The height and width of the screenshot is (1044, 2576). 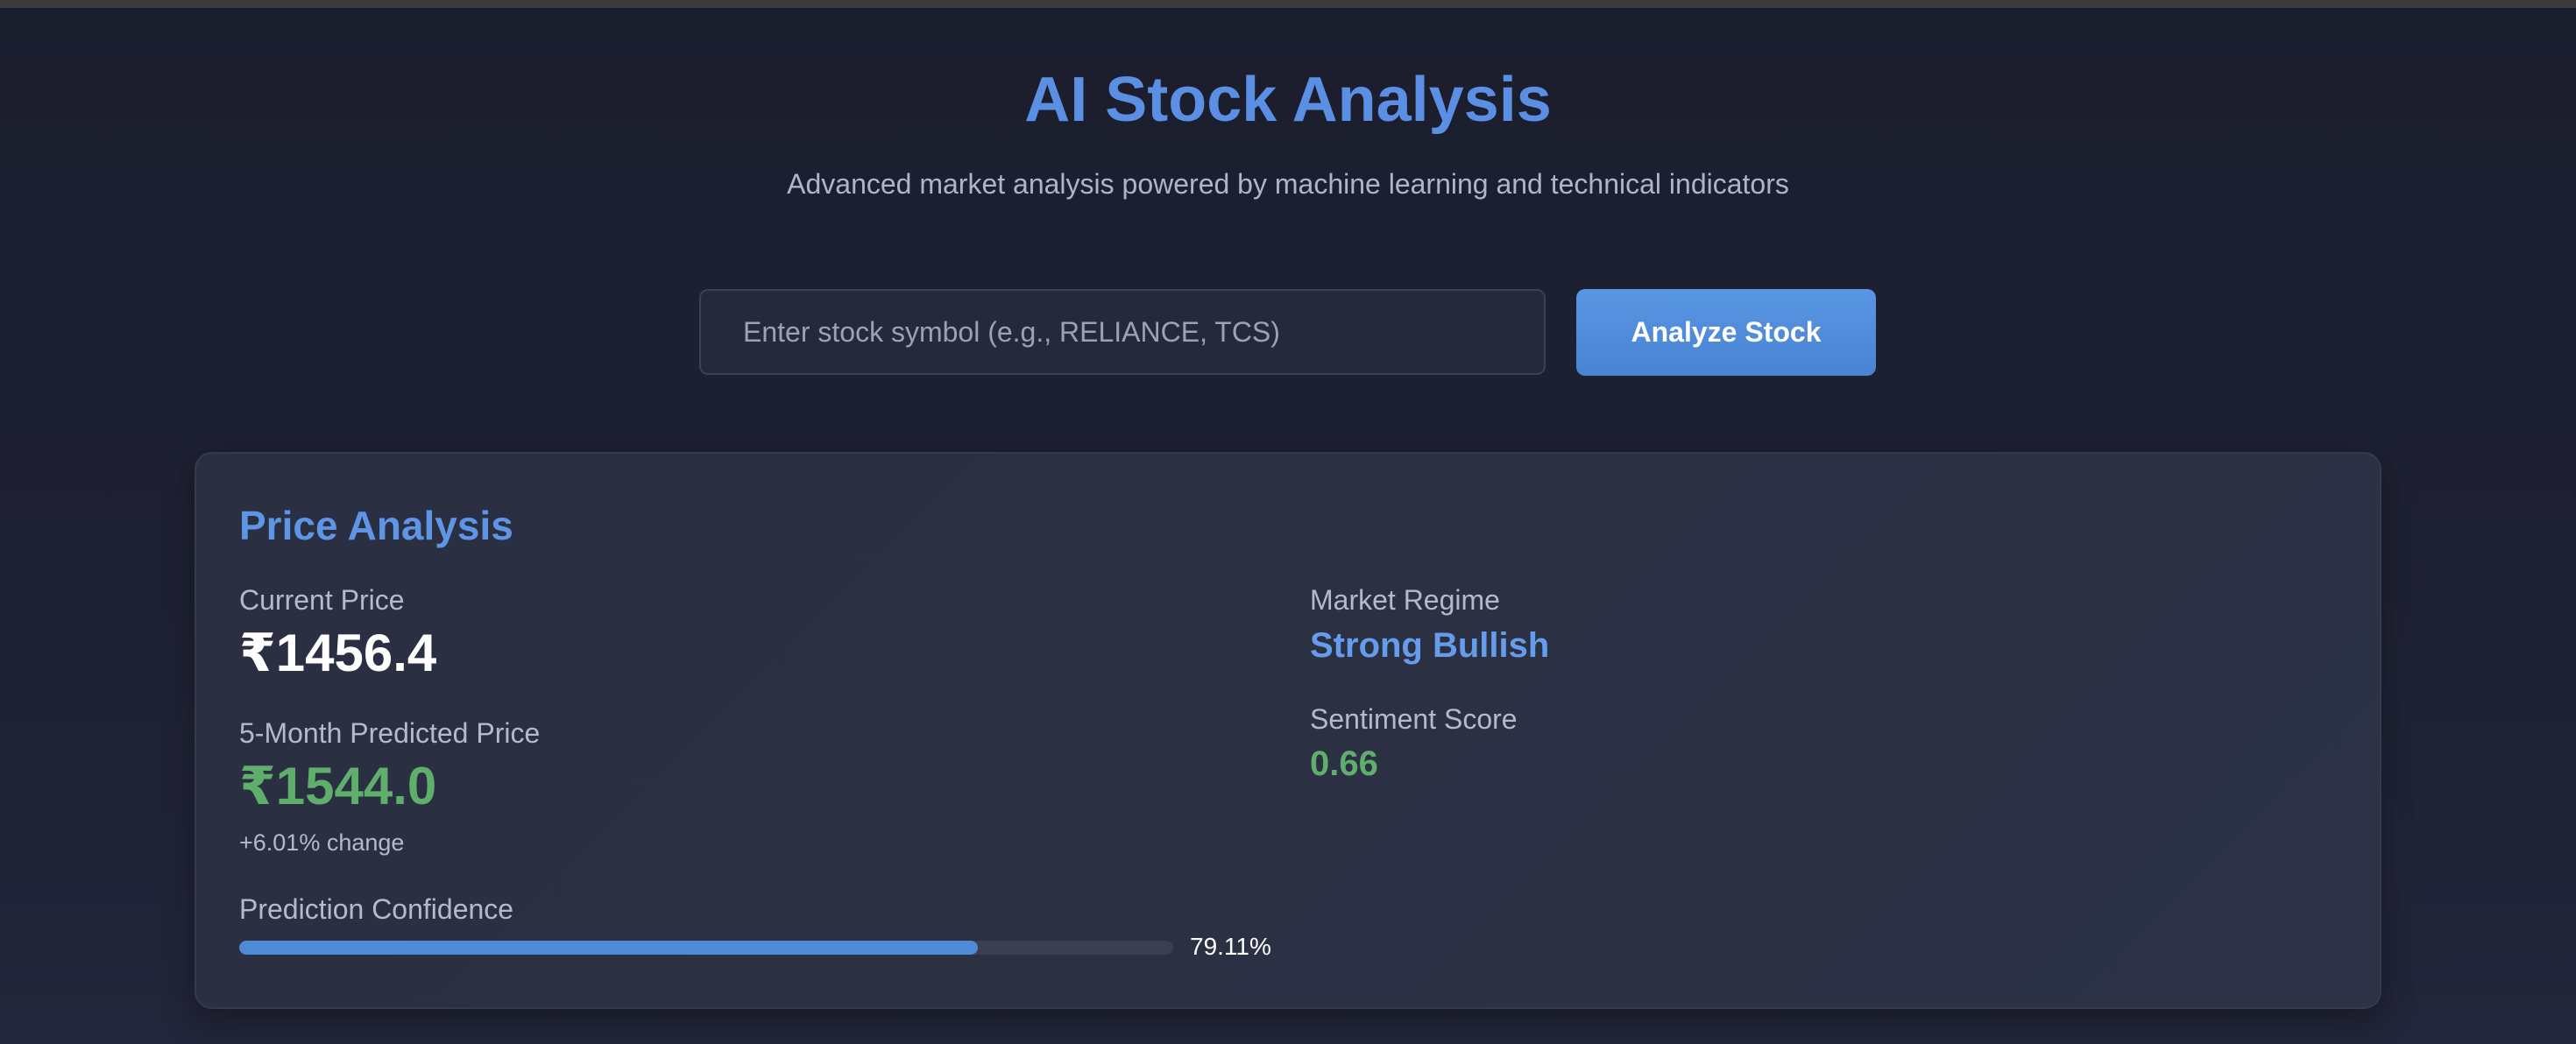 I want to click on confidence-progress-bar, so click(x=706, y=948).